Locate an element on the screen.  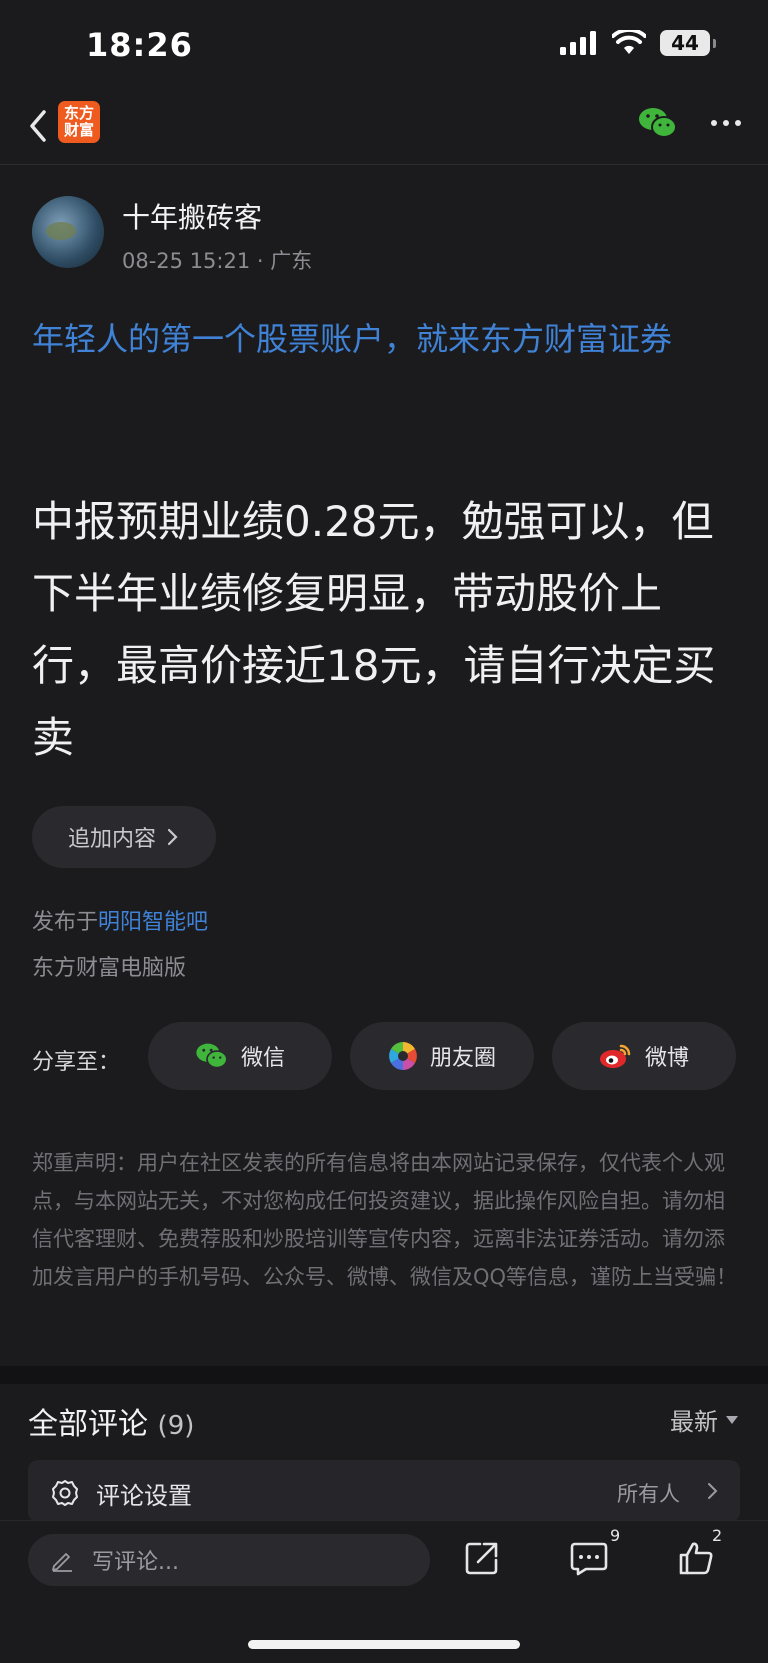
client-source: 东方财富电脑版 is located at coordinates (109, 968).